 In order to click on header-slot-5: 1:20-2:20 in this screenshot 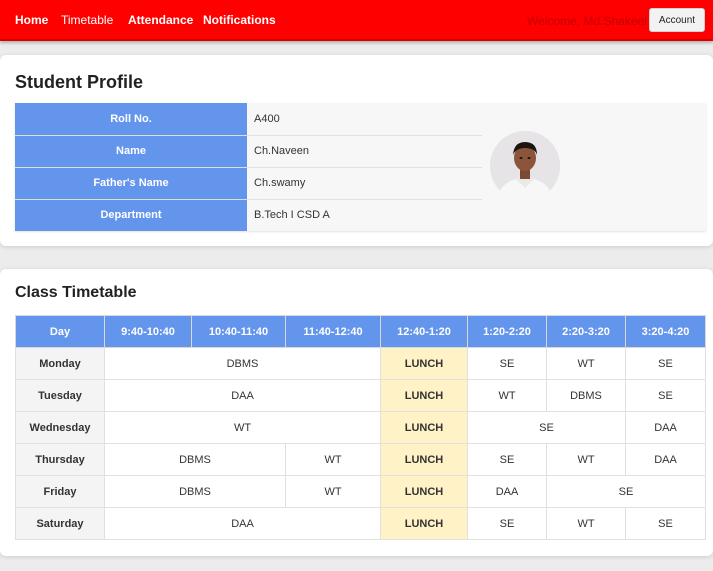, I will do `click(507, 331)`.